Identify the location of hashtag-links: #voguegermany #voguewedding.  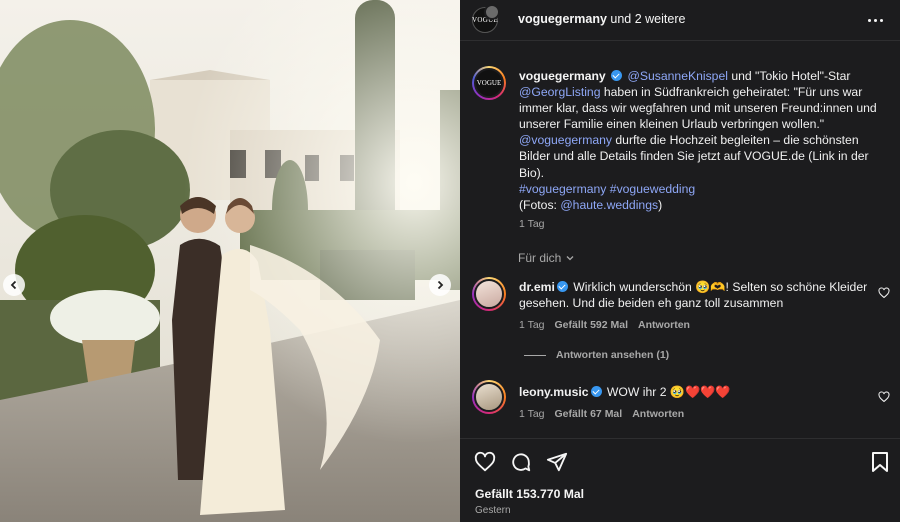
(607, 189).